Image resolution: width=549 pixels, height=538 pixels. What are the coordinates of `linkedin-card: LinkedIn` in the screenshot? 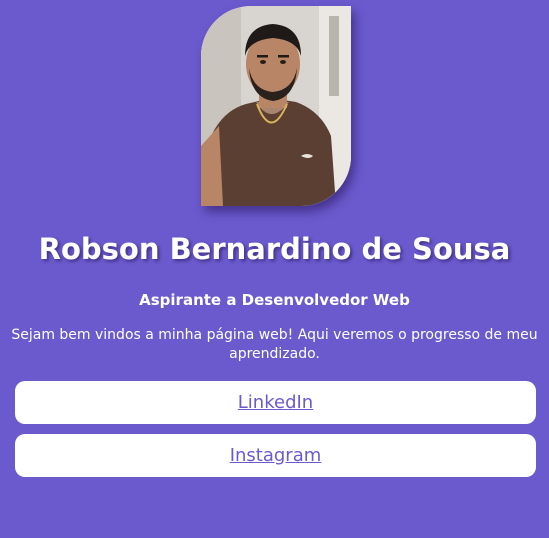 It's located at (275, 402).